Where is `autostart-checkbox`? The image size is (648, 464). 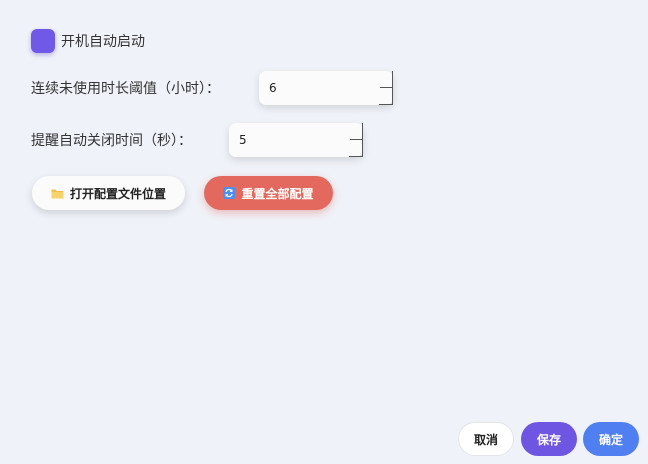
autostart-checkbox is located at coordinates (43, 41).